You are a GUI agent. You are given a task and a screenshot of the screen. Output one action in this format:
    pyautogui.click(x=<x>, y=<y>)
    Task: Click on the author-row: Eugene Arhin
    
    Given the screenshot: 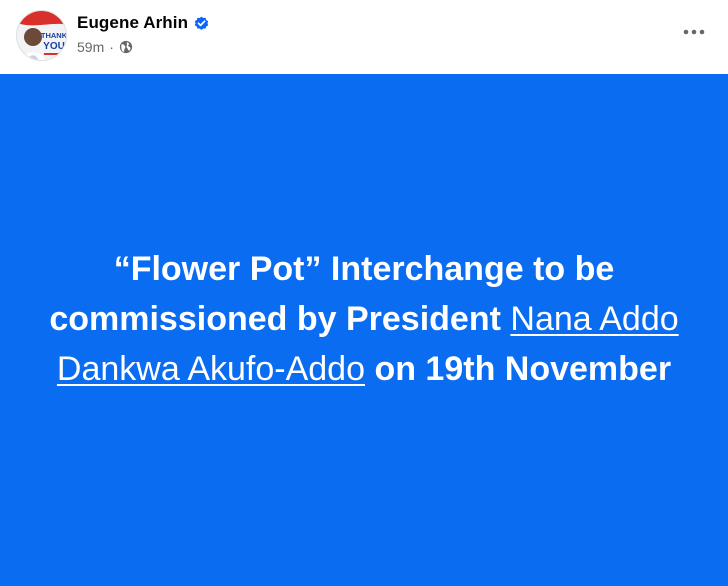 What is the action you would take?
    pyautogui.click(x=143, y=23)
    